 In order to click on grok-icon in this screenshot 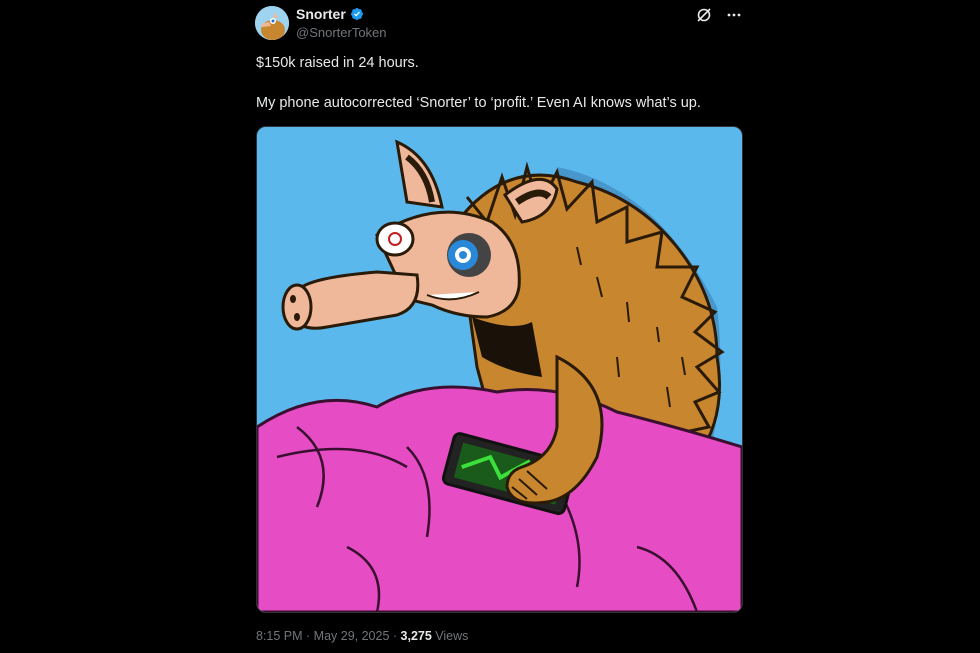, I will do `click(704, 15)`.